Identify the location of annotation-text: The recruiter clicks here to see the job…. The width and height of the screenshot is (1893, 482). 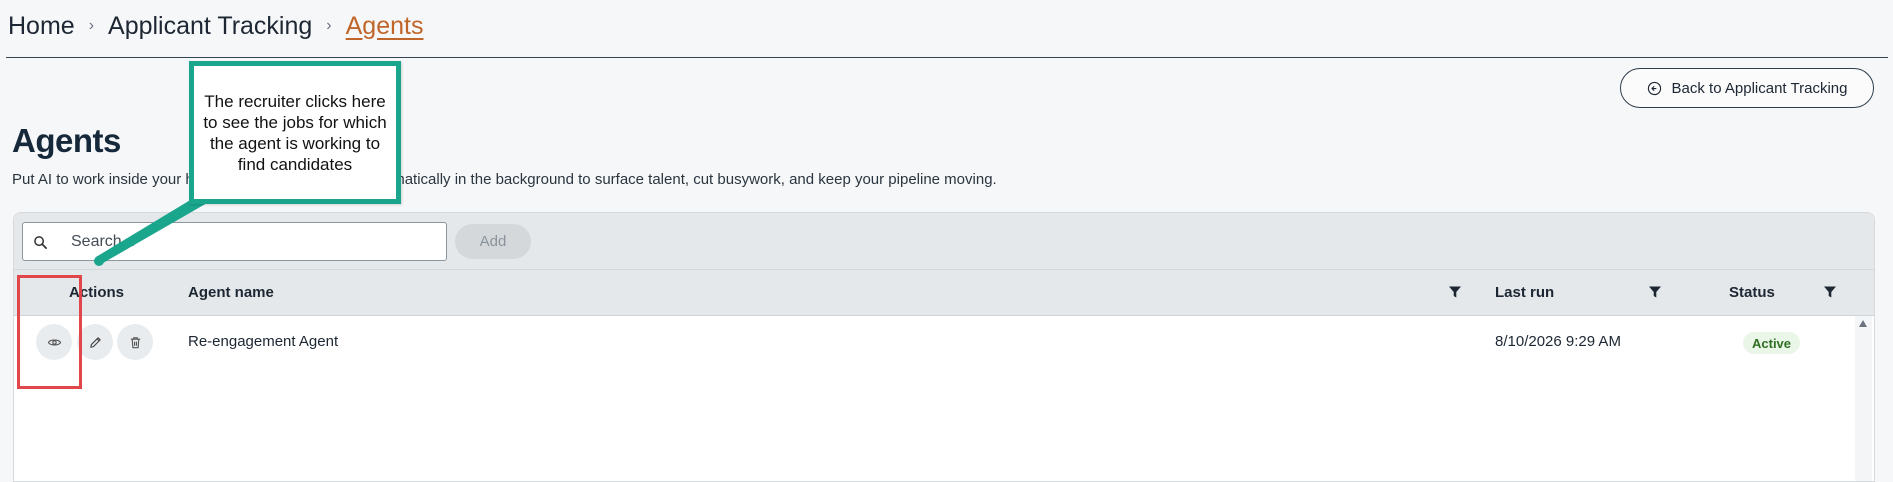
(295, 132).